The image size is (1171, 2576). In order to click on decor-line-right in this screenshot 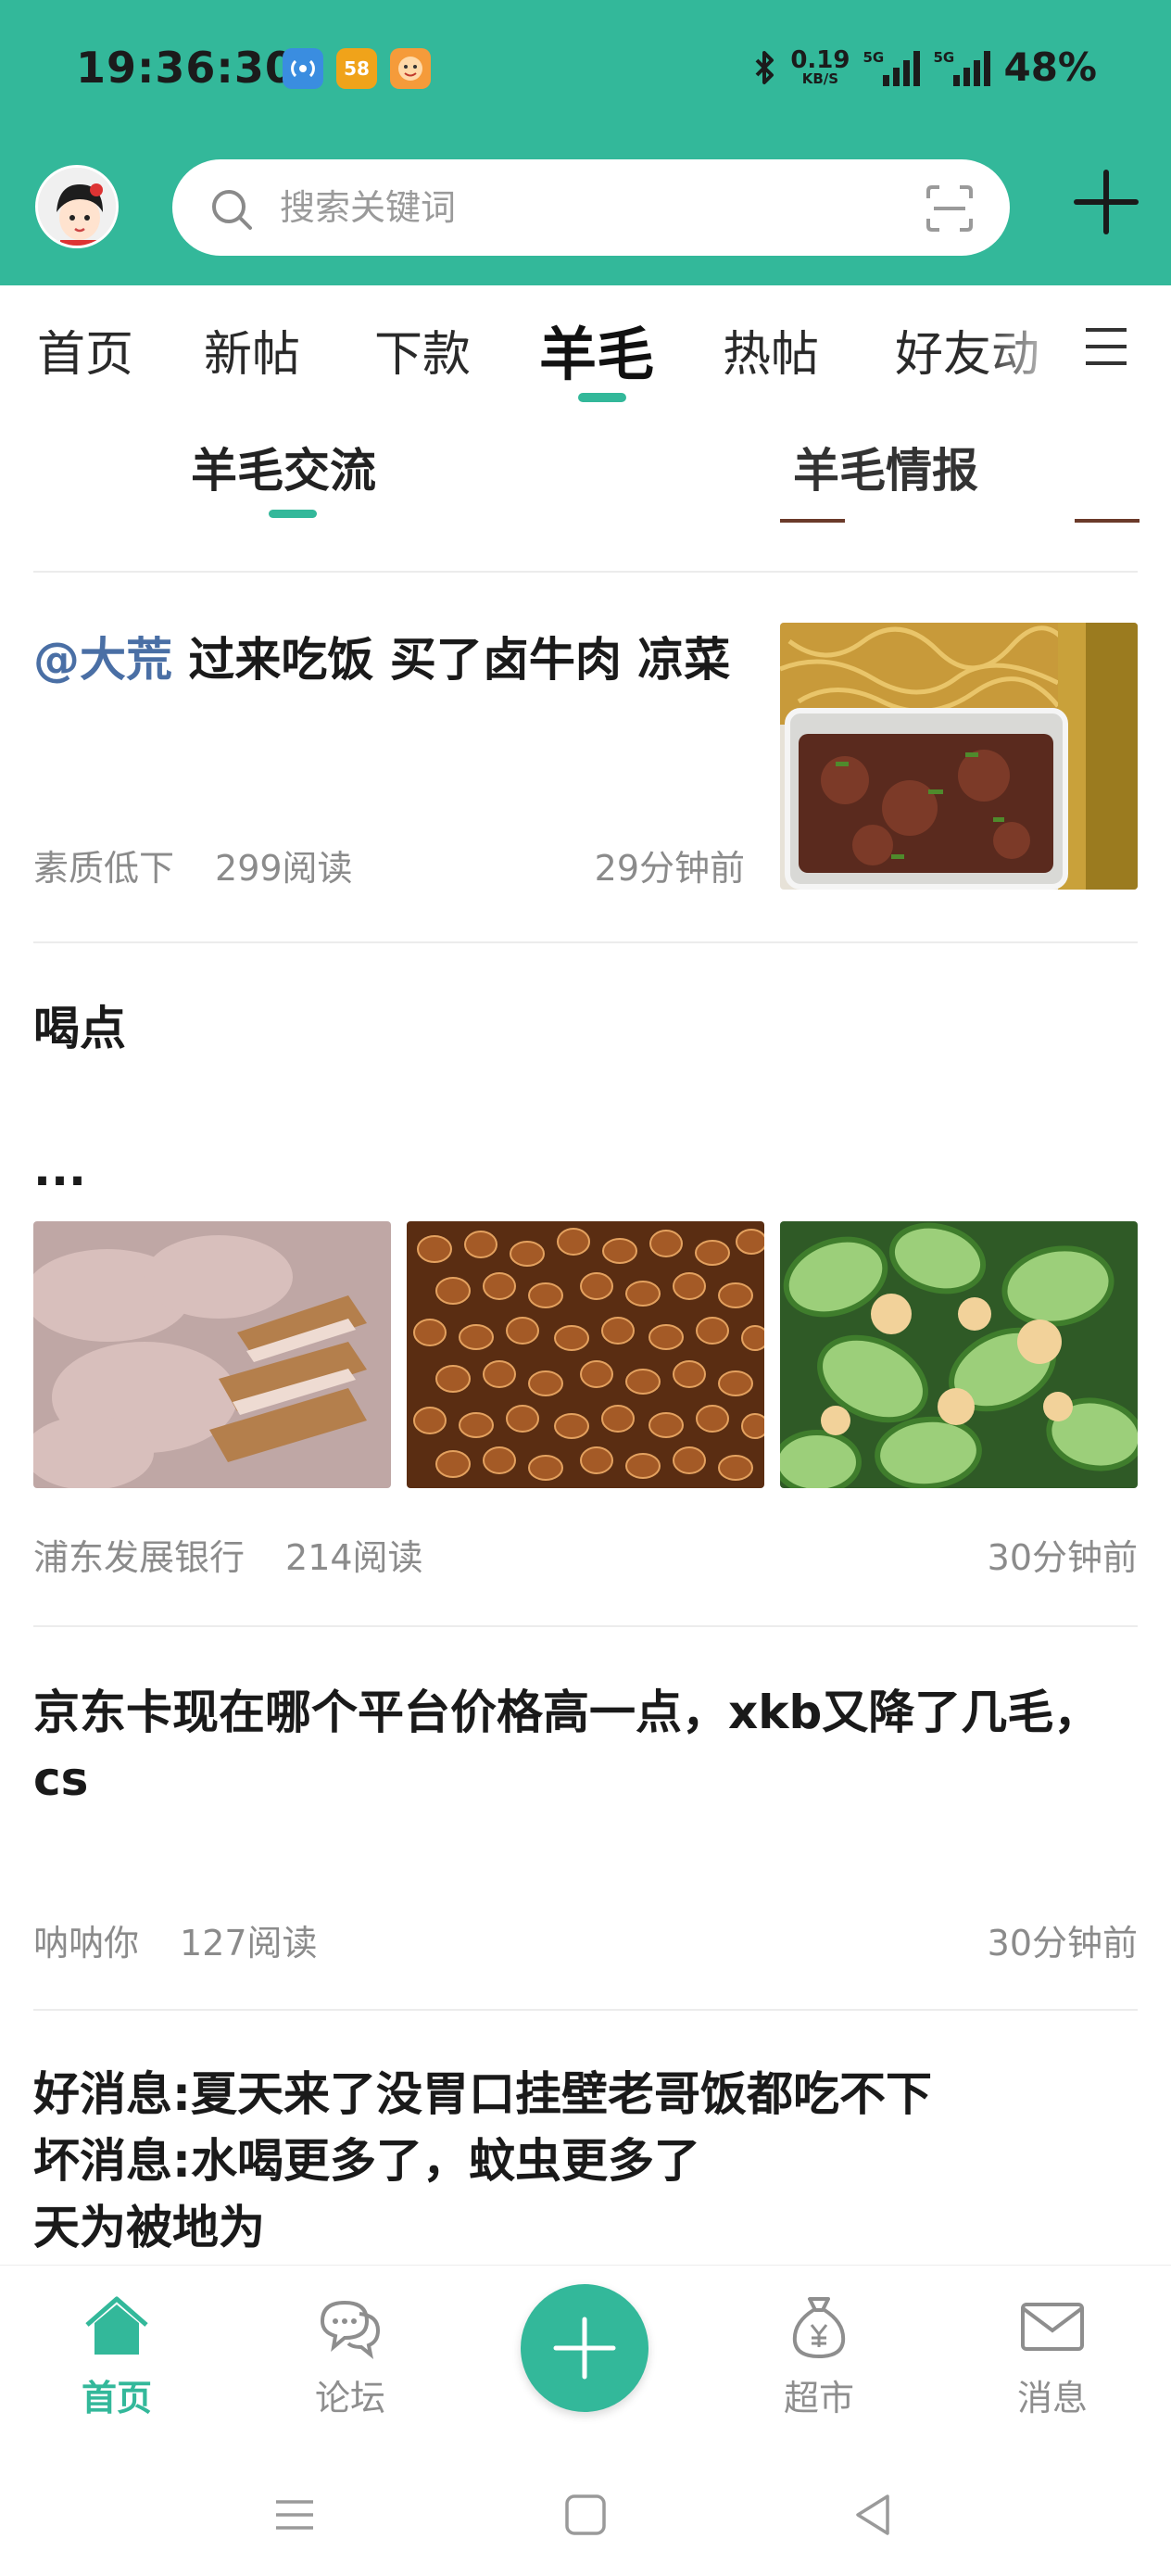, I will do `click(1108, 521)`.